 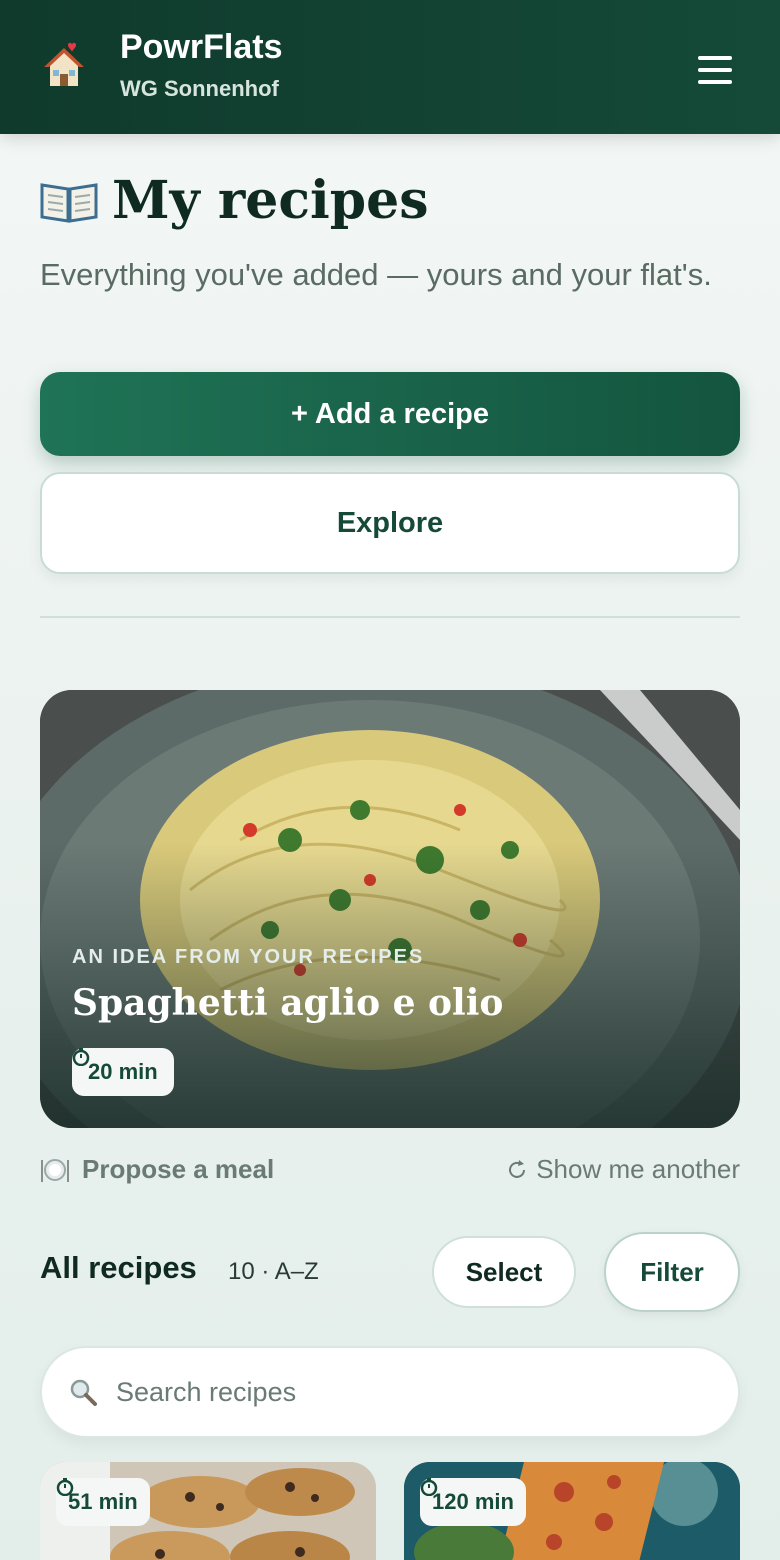 I want to click on propose-meal-label: Propose a meal, so click(x=178, y=1169).